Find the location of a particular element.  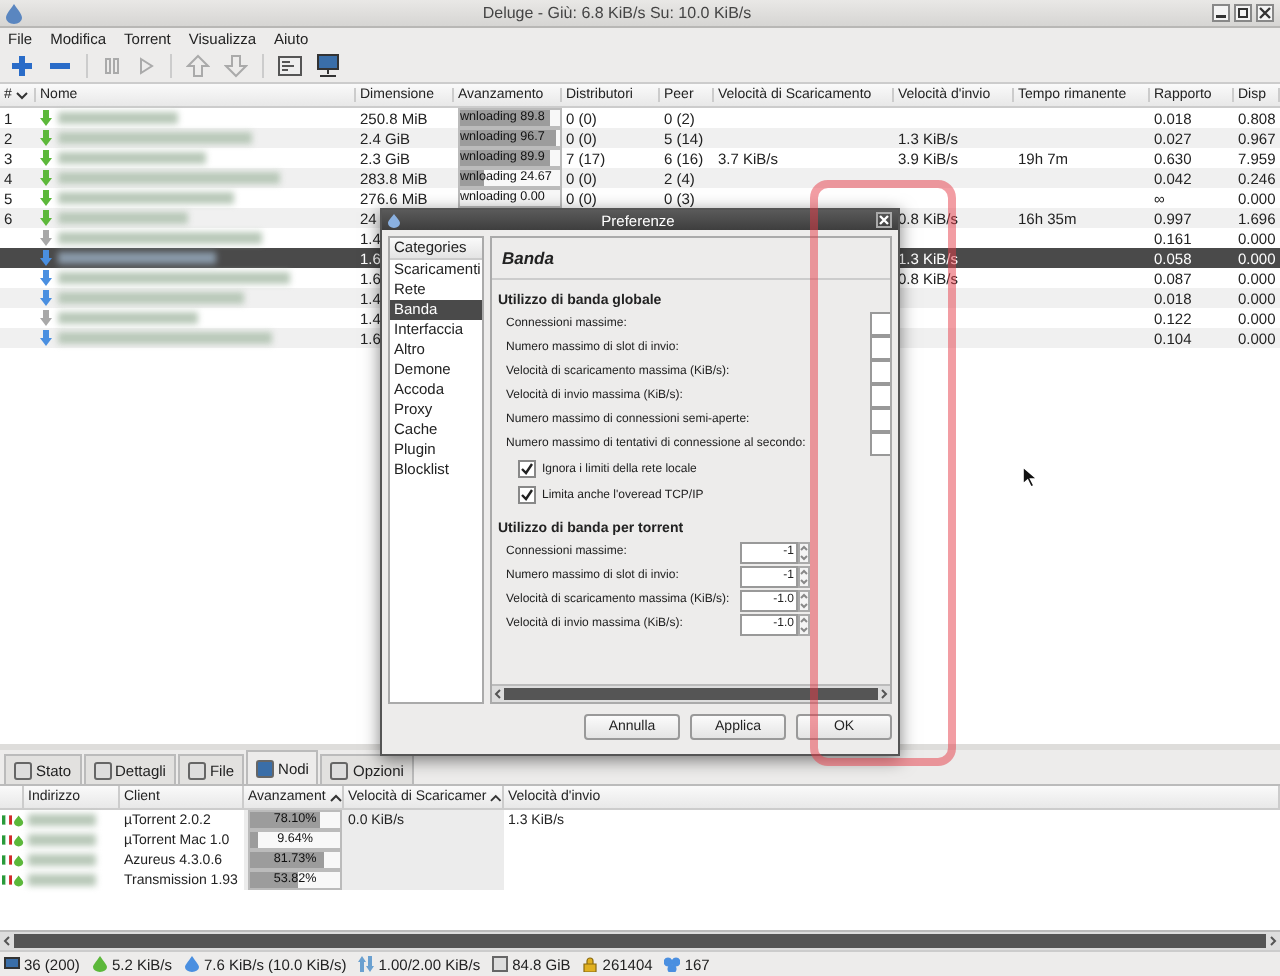

maximize-icon is located at coordinates (1243, 13).